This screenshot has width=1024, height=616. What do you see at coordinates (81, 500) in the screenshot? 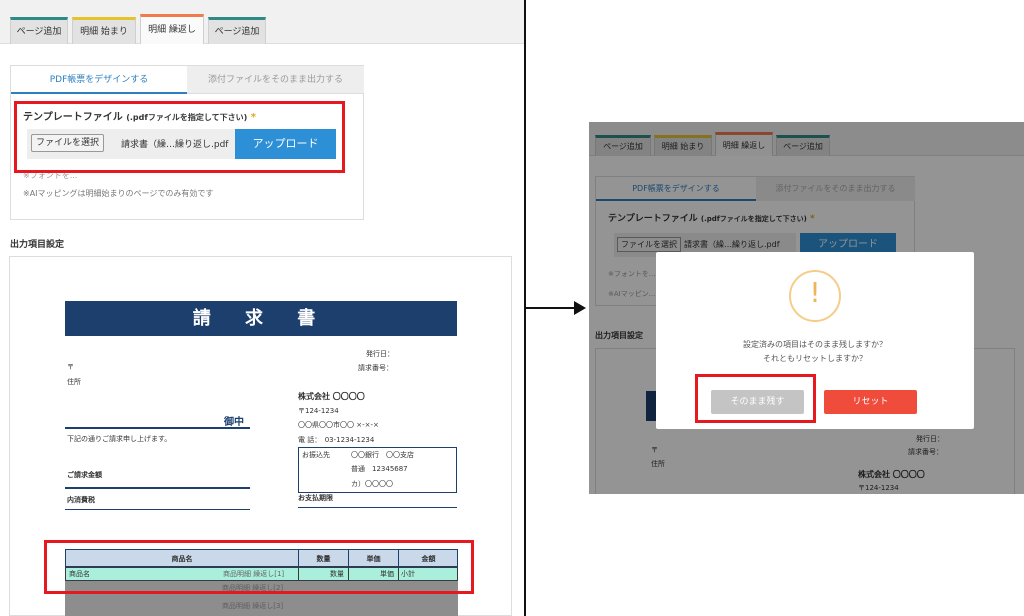
I see `tax-label: 内消費税` at bounding box center [81, 500].